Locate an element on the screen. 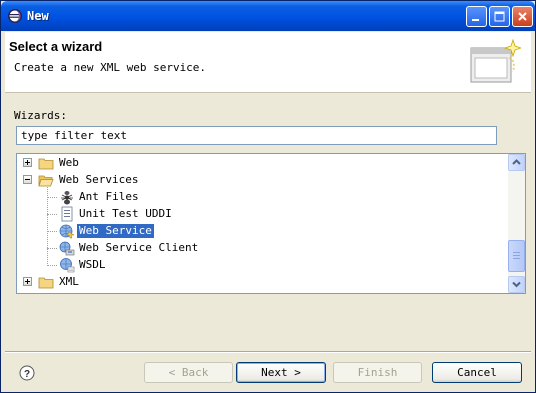  tree-item-label: Web Services is located at coordinates (99, 179).